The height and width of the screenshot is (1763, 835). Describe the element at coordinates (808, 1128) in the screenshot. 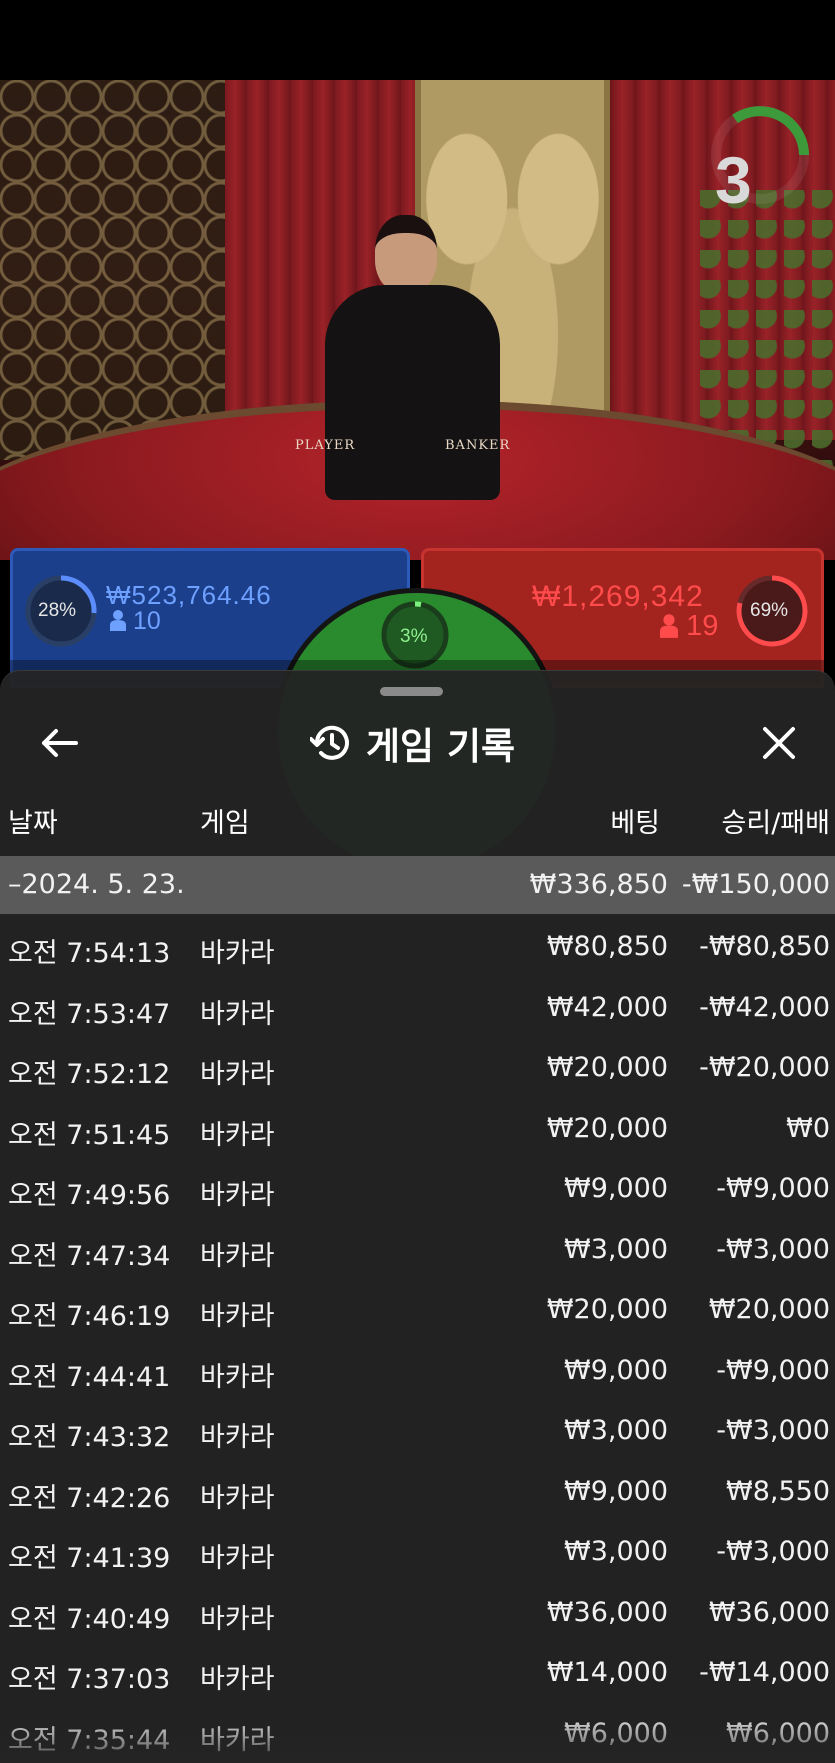

I see `row-result: ₩0` at that location.